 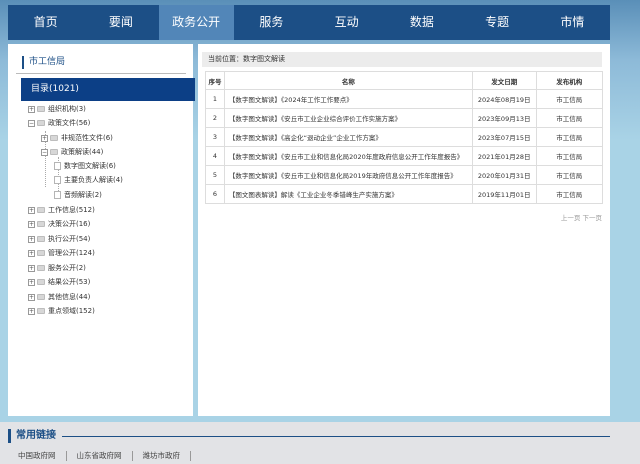 What do you see at coordinates (348, 80) in the screenshot?
I see `column-header-name: 名称` at bounding box center [348, 80].